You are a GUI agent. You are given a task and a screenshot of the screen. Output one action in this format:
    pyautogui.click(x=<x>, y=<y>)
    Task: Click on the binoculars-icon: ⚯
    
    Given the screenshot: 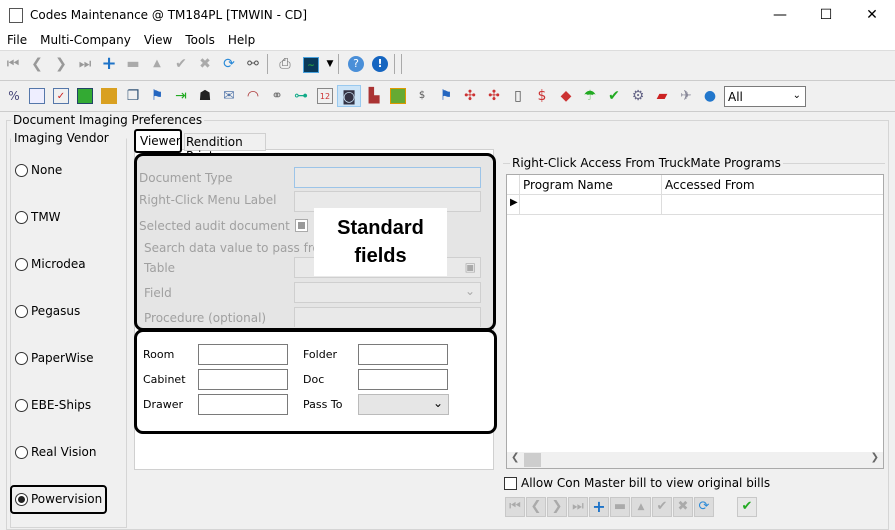 What is the action you would take?
    pyautogui.click(x=253, y=64)
    